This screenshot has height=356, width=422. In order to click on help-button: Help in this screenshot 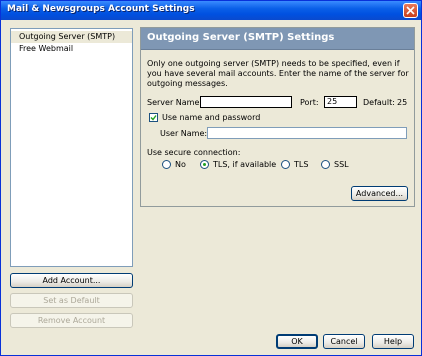, I will do `click(393, 341)`.